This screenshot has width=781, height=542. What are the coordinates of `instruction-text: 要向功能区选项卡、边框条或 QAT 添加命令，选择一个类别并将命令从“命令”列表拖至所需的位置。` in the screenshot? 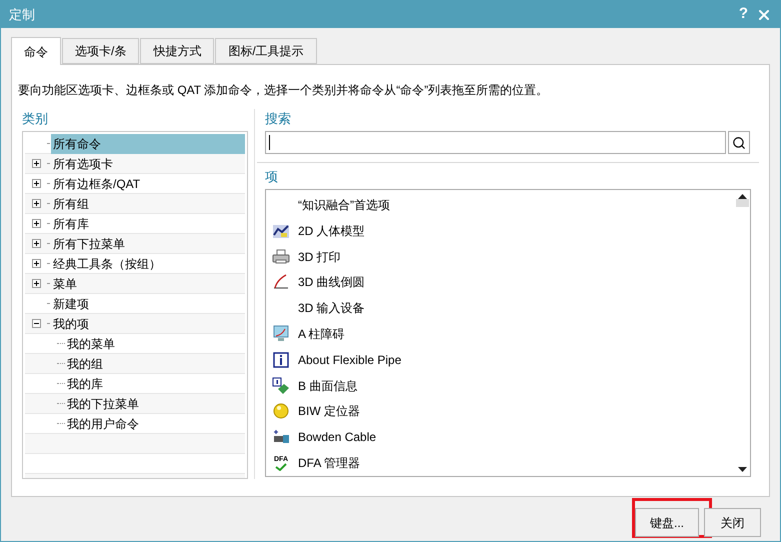 It's located at (284, 90).